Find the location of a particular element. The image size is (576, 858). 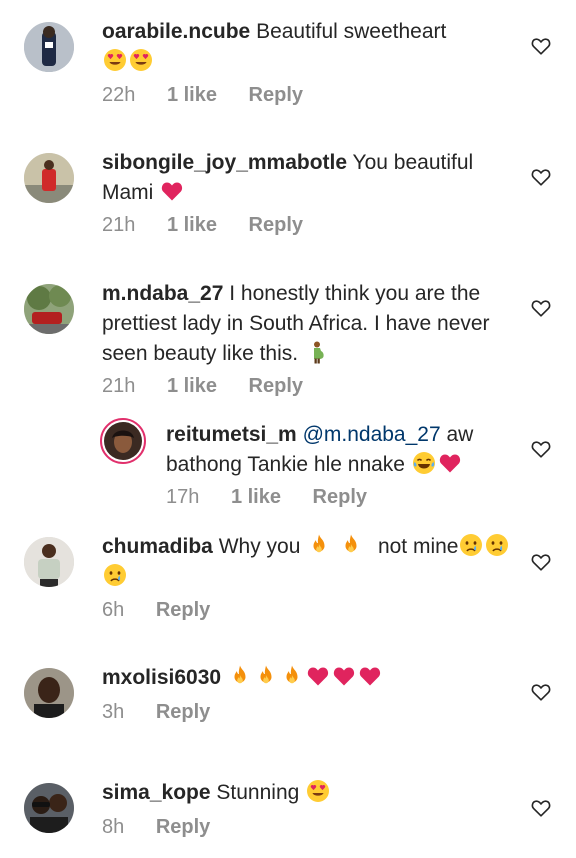

comment-username: m.ndaba_27 is located at coordinates (162, 293).